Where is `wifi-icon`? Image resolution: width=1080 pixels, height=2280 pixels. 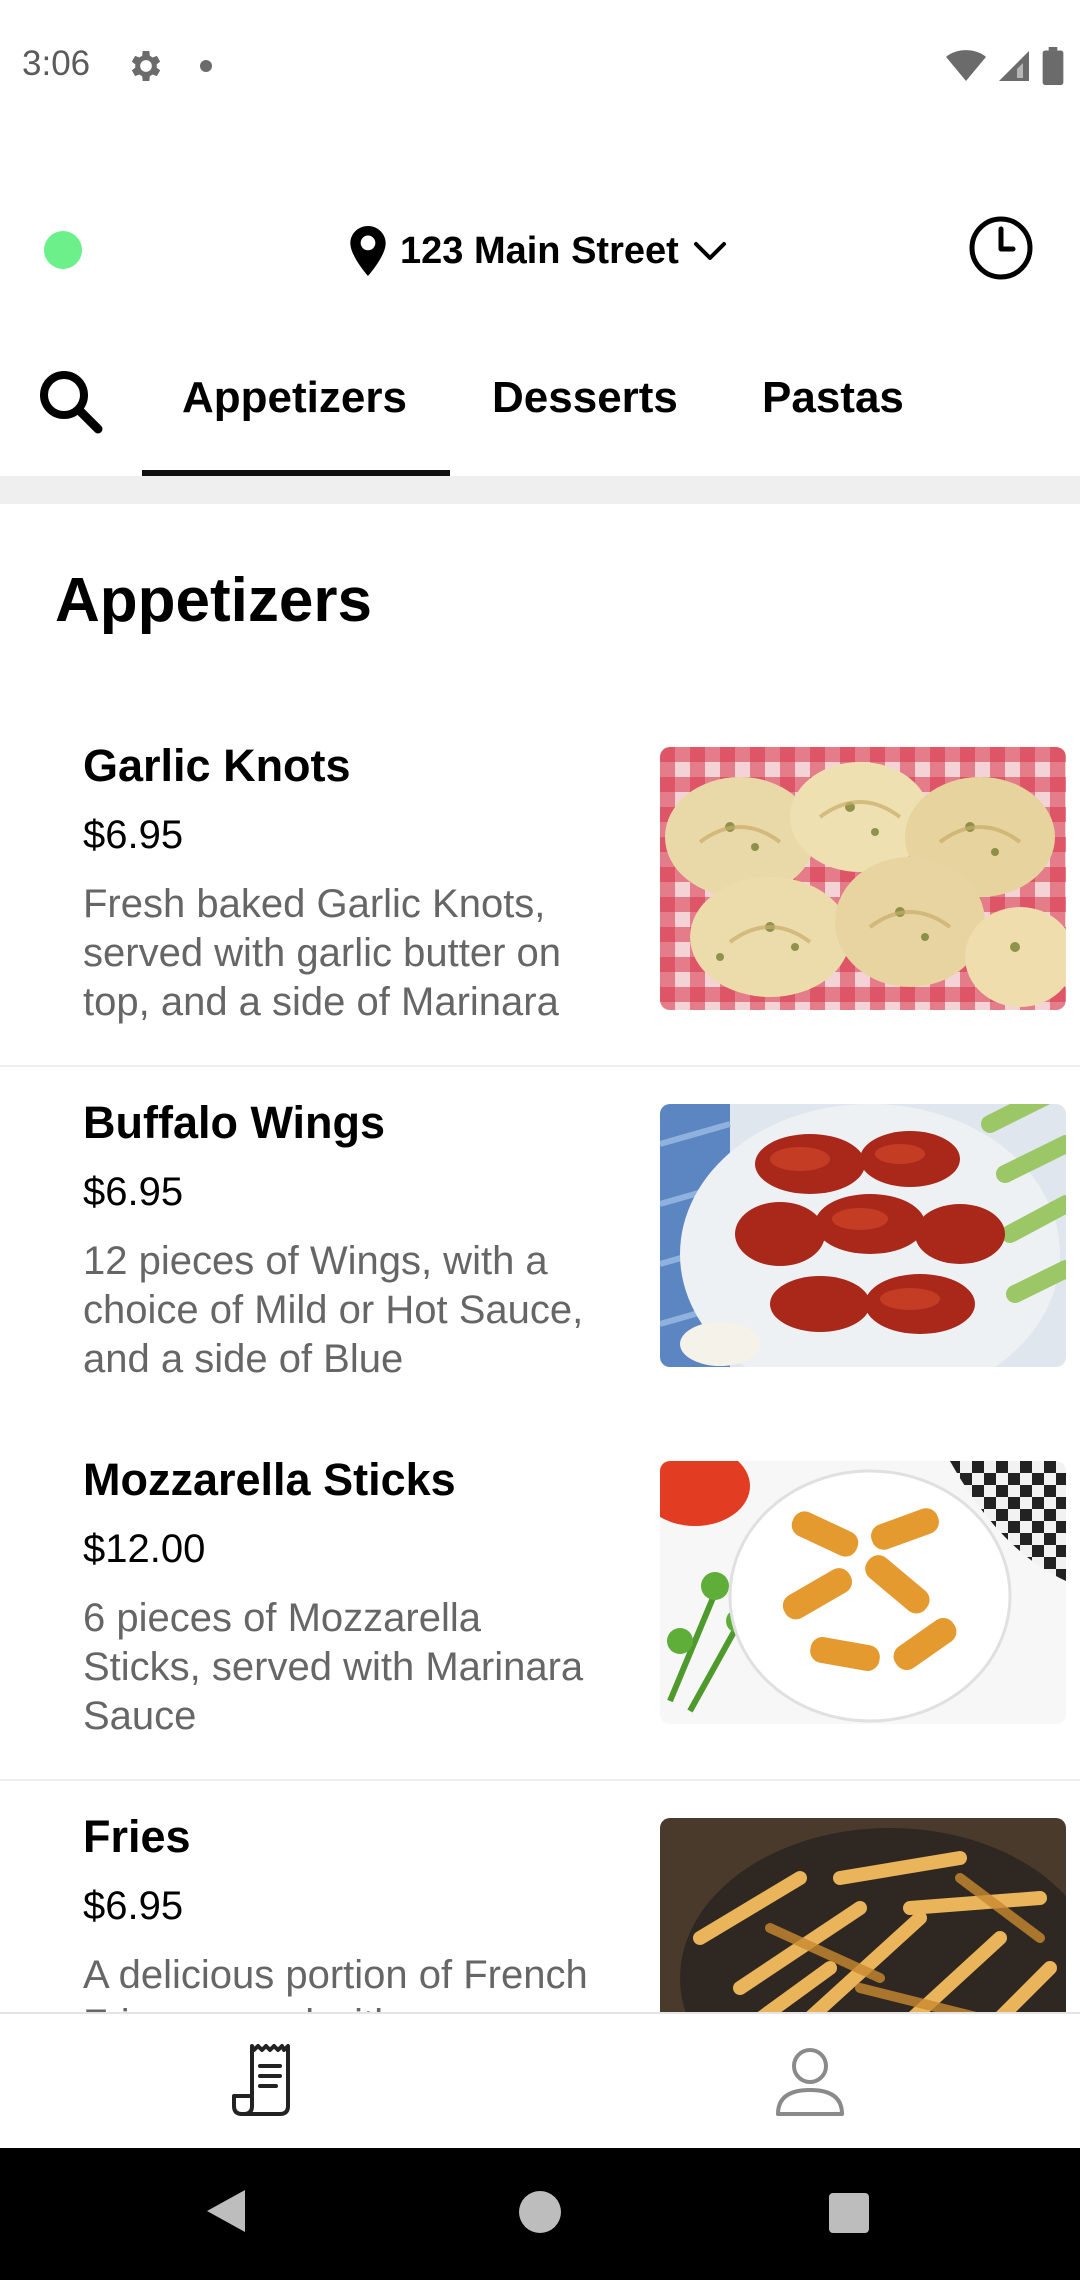
wifi-icon is located at coordinates (966, 65).